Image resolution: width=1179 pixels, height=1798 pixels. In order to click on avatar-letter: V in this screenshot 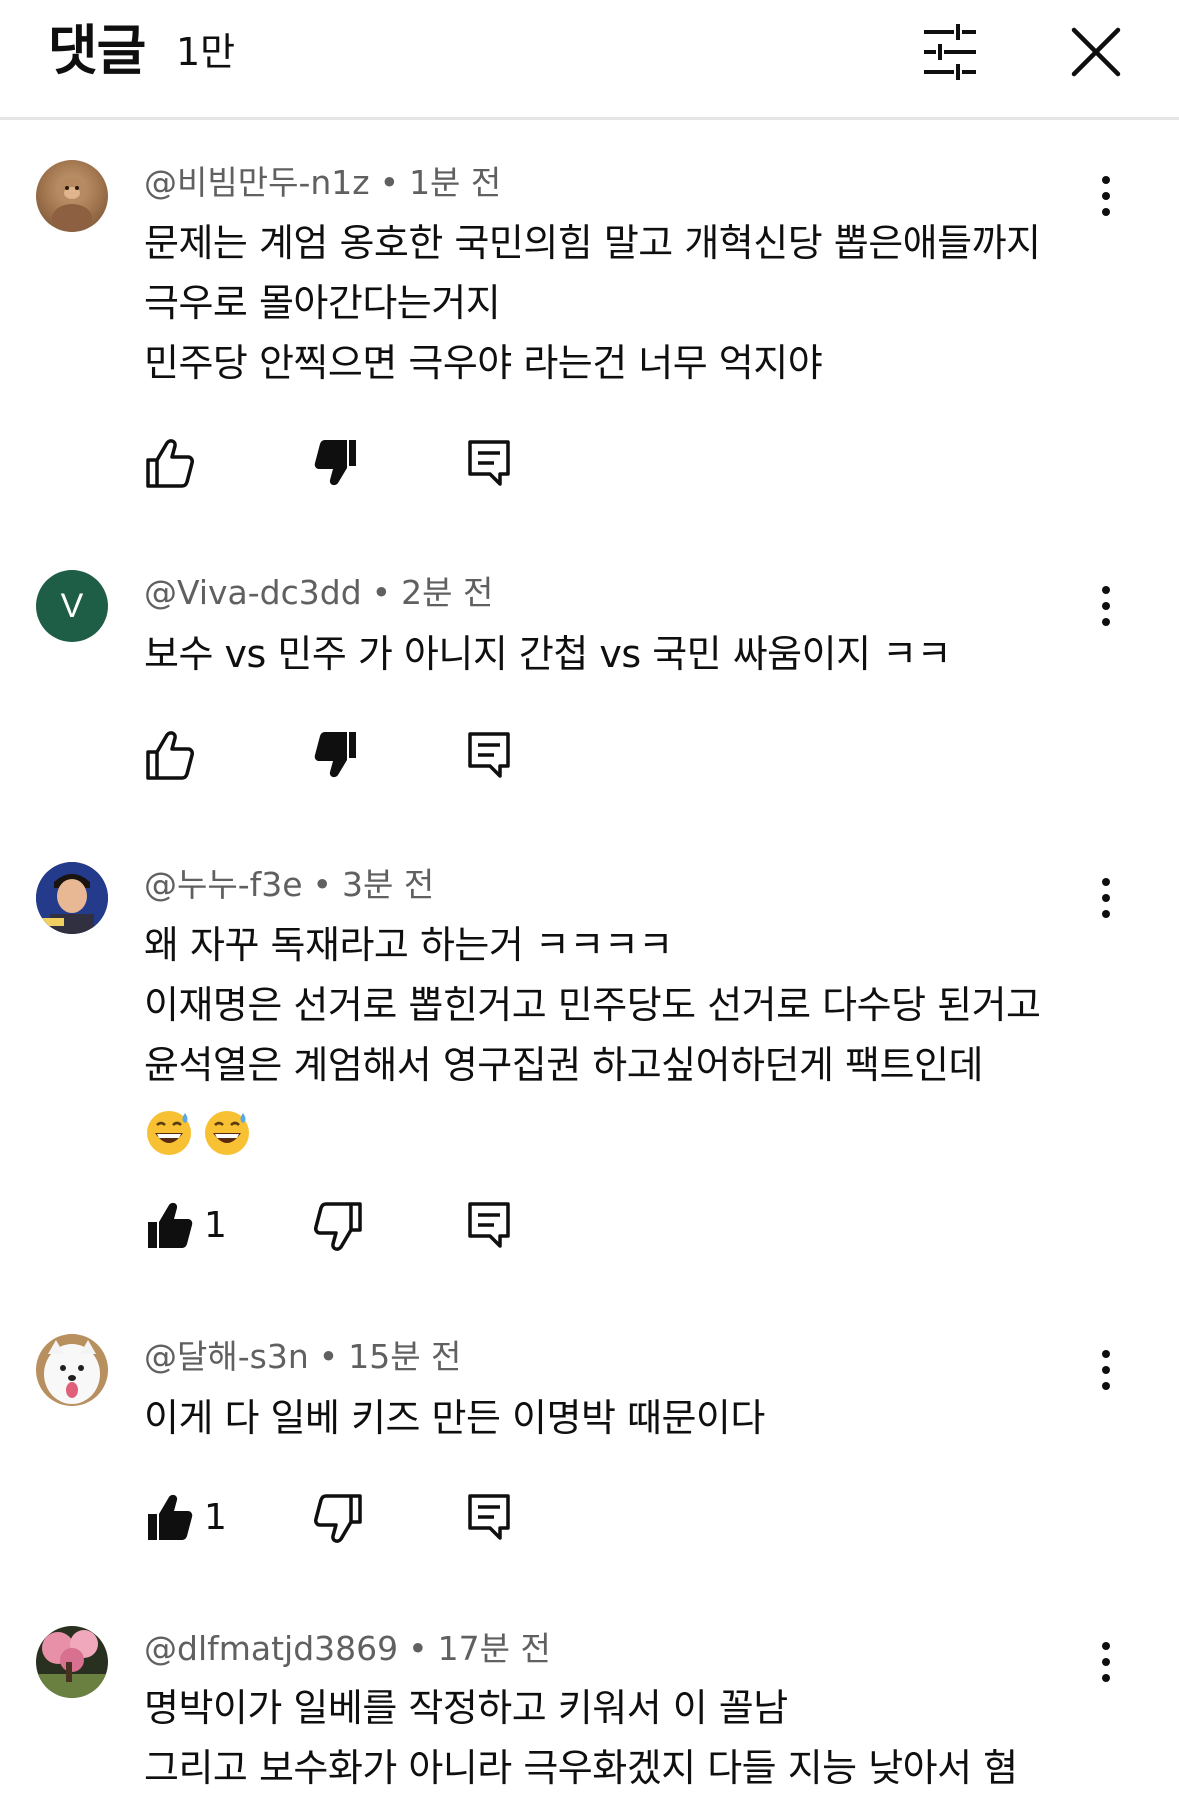, I will do `click(72, 606)`.